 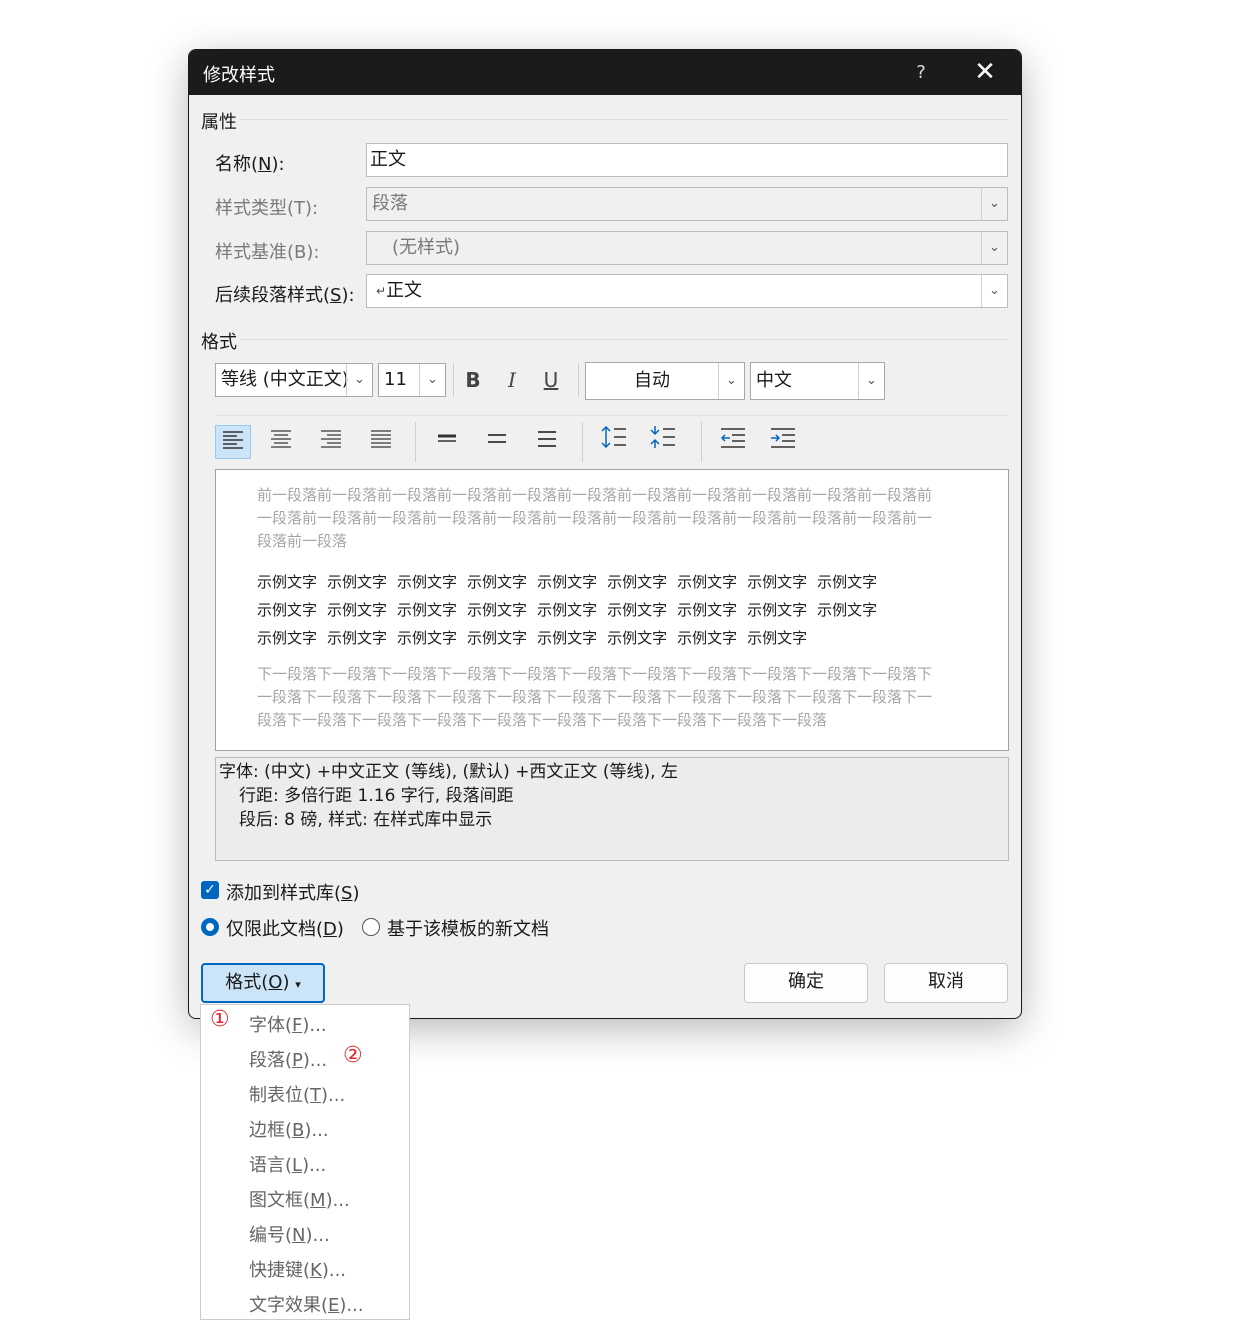 What do you see at coordinates (497, 442) in the screenshot?
I see `one-half-spacing-button` at bounding box center [497, 442].